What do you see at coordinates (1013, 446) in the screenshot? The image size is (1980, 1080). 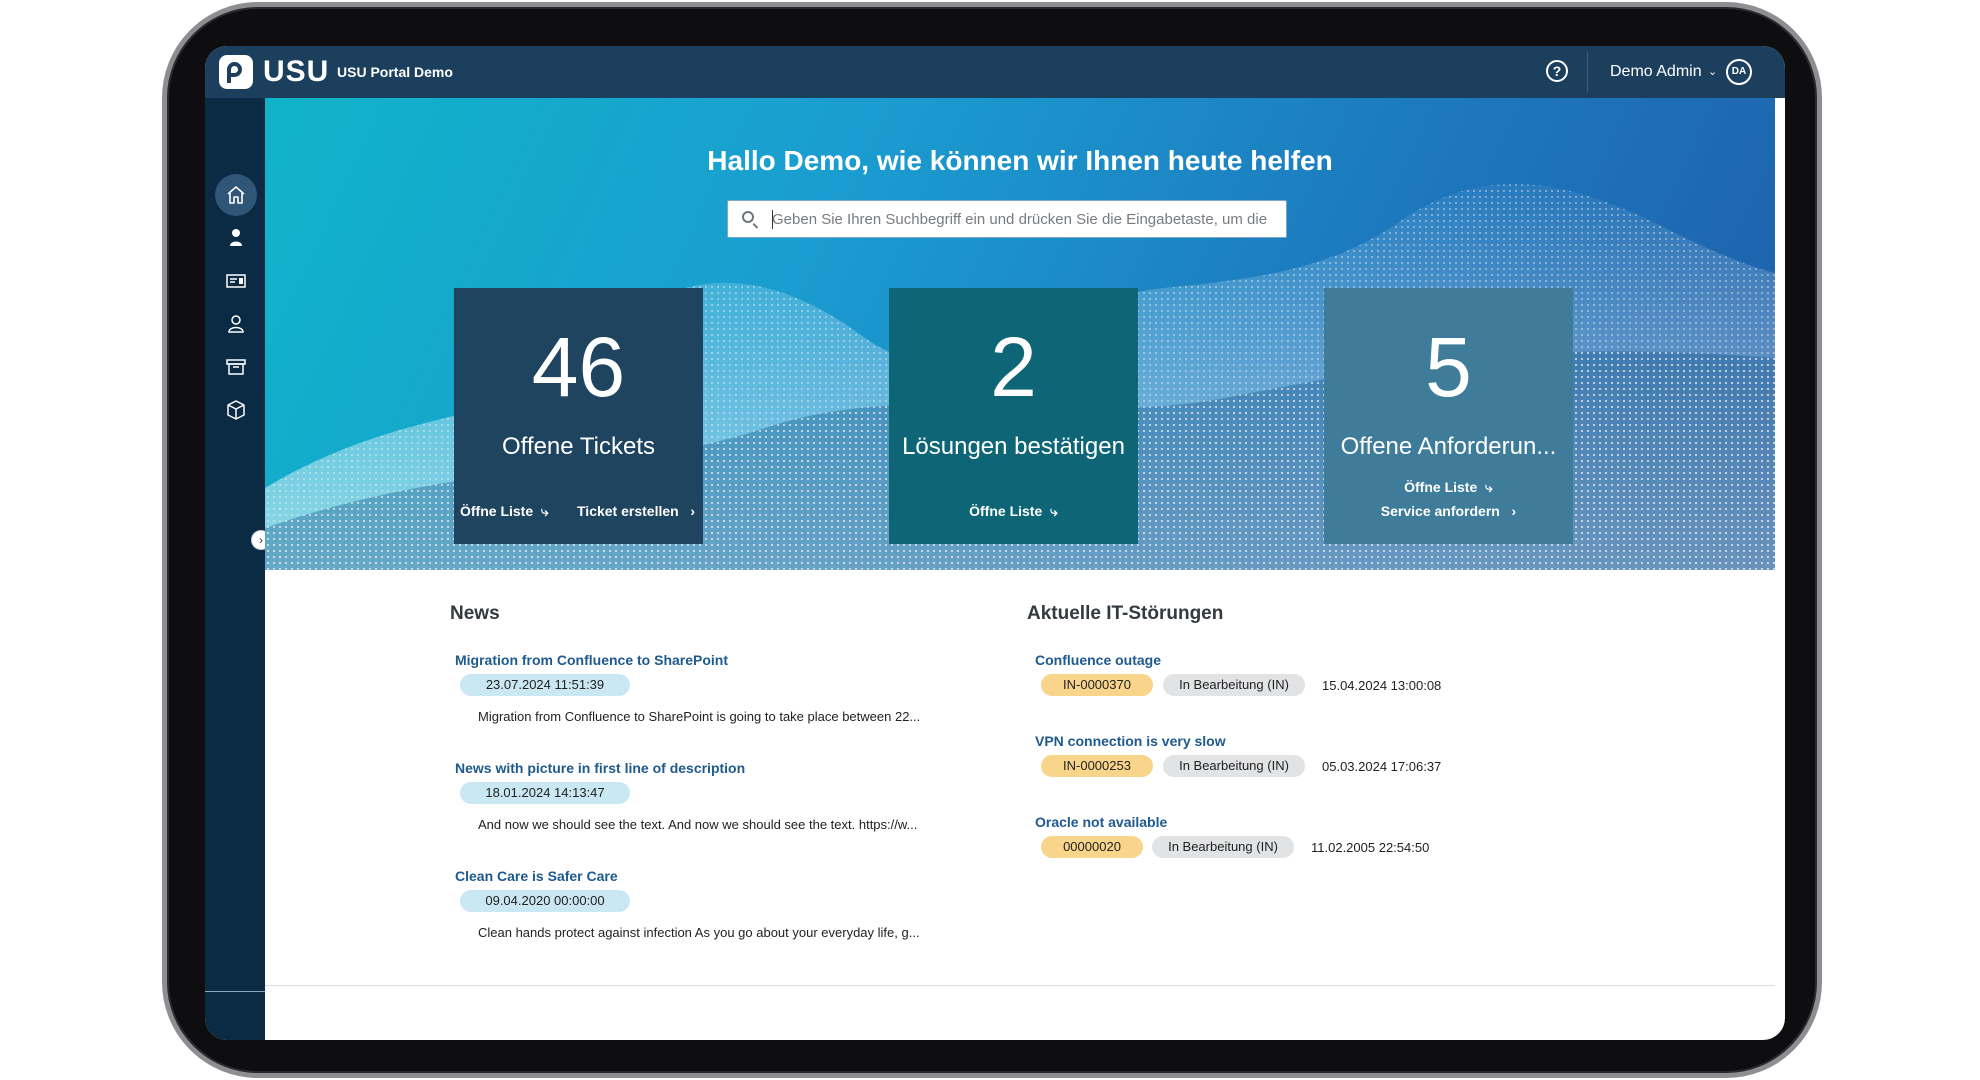 I see `confirm-solutions-label: Lösungen bestätigen` at bounding box center [1013, 446].